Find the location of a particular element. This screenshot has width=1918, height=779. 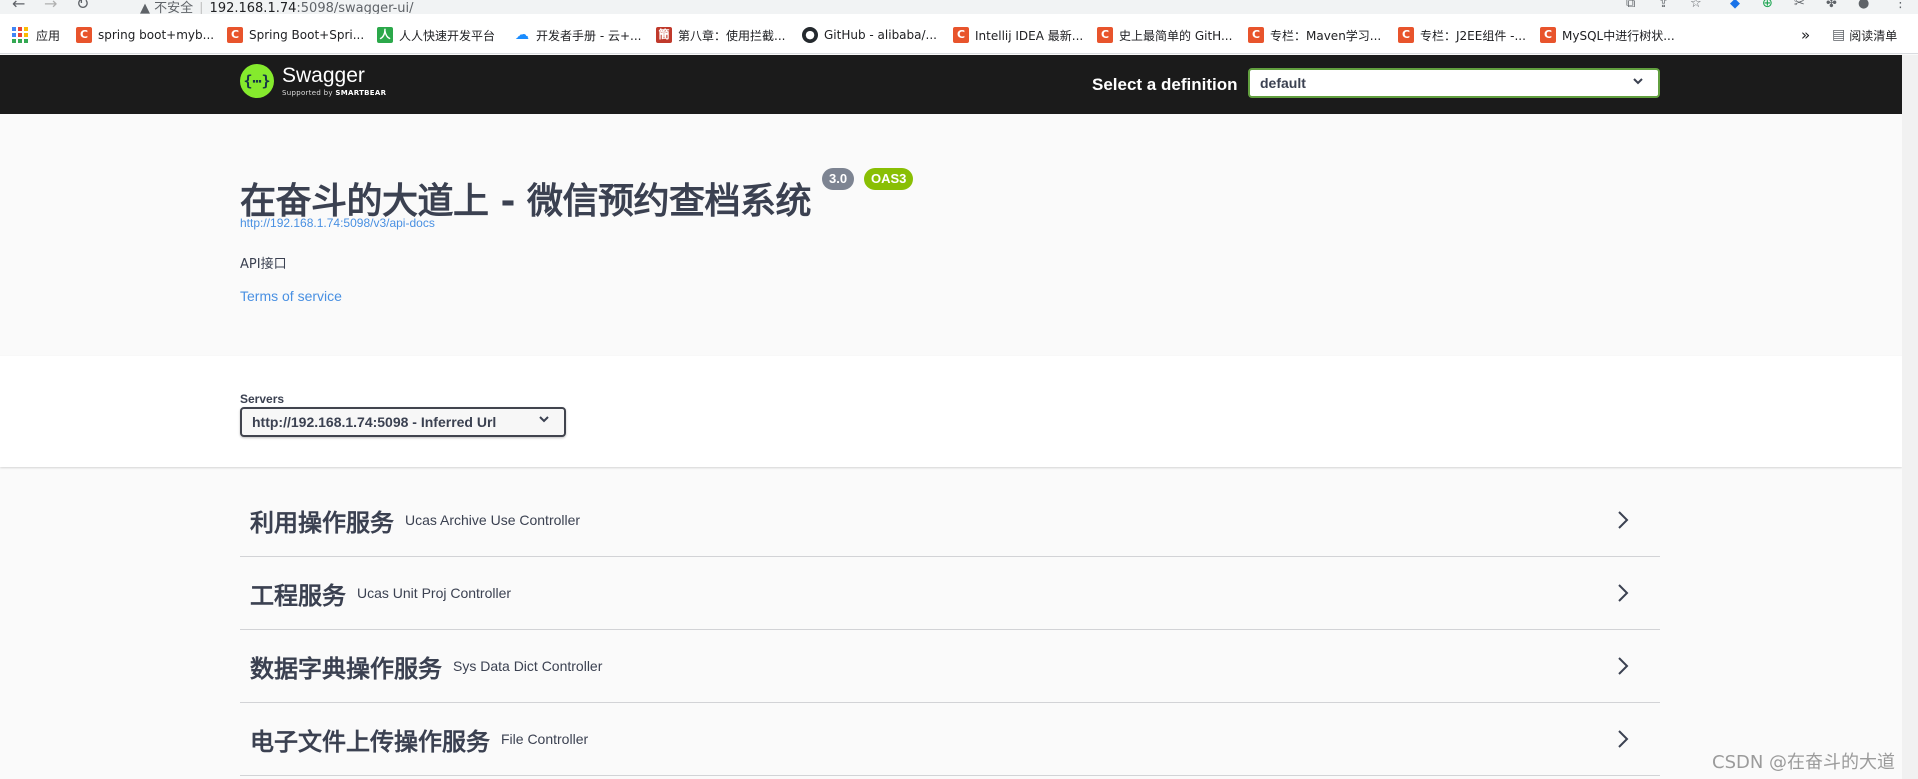

version-badge: 3.0 is located at coordinates (838, 179).